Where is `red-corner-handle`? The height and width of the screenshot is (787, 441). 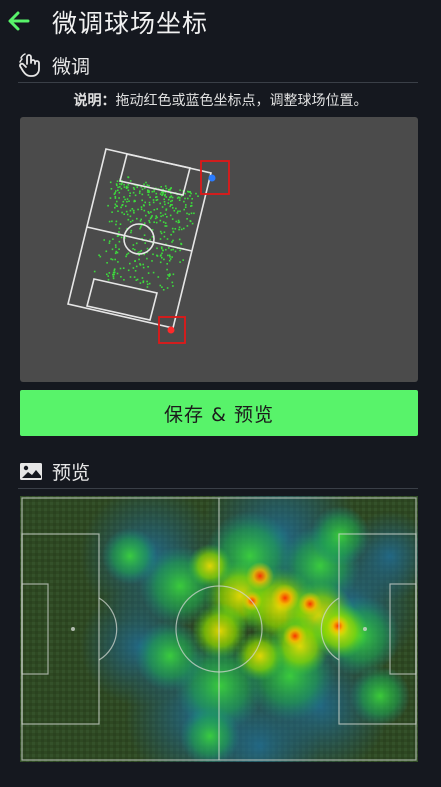
red-corner-handle is located at coordinates (172, 330).